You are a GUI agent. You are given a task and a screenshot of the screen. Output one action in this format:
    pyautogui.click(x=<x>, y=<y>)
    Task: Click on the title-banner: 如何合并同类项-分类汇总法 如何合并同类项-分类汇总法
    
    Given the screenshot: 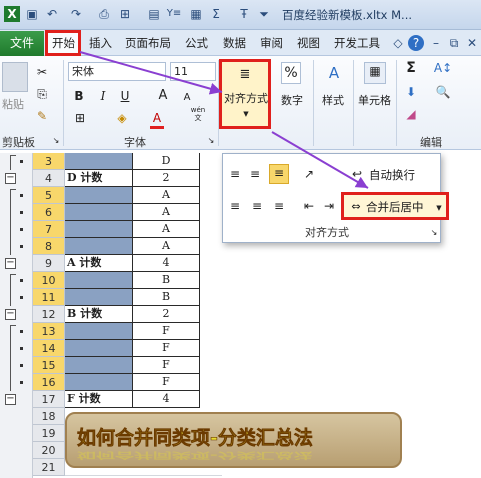 What is the action you would take?
    pyautogui.click(x=233, y=440)
    